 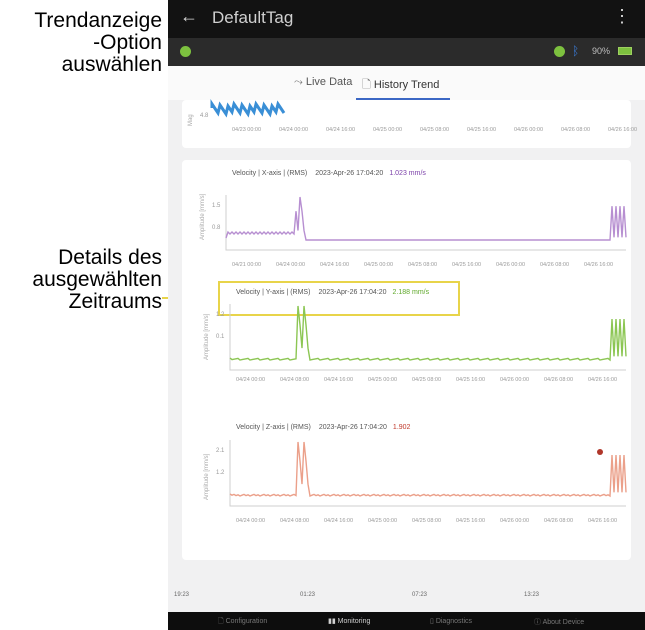 I want to click on tab-label: Live Data, so click(x=329, y=82).